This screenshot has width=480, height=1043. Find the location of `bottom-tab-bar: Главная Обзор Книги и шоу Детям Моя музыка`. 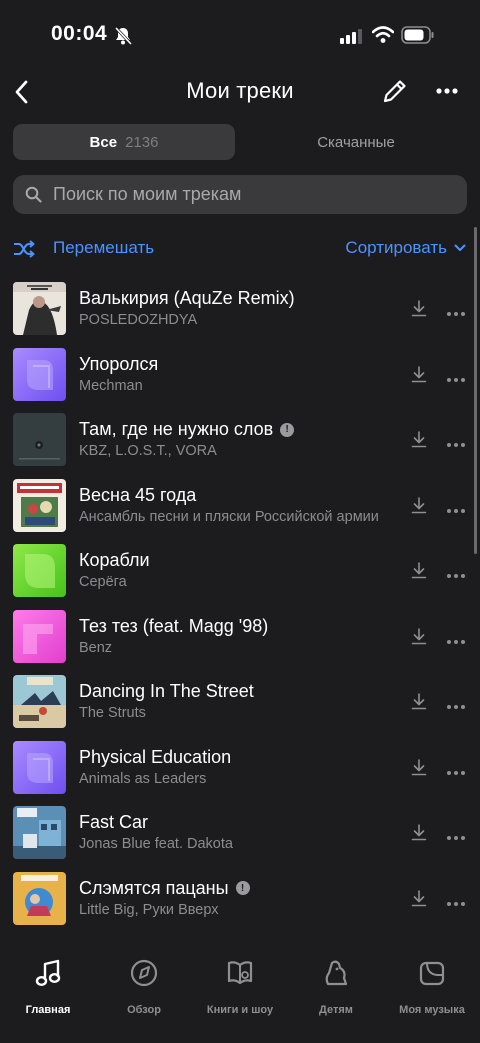

bottom-tab-bar: Главная Обзор Книги и шоу Детям Моя музыка is located at coordinates (240, 994).